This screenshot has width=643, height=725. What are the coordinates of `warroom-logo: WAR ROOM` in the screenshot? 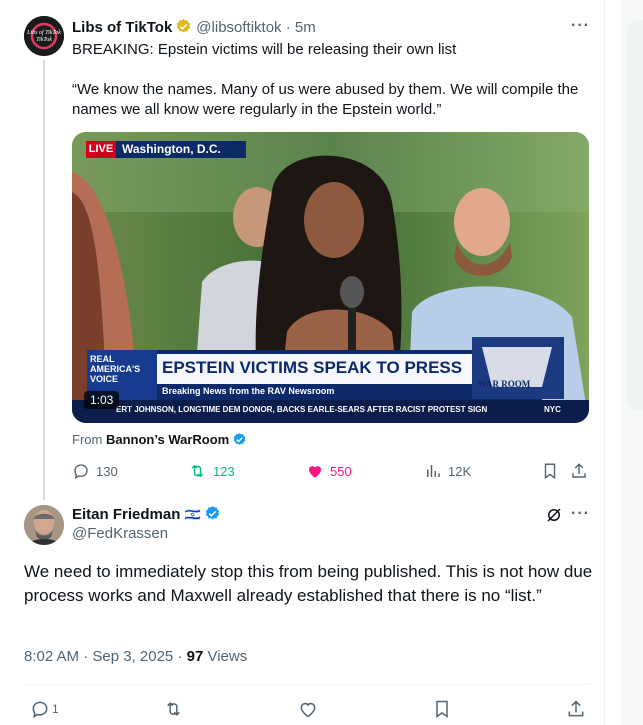 It's located at (504, 384).